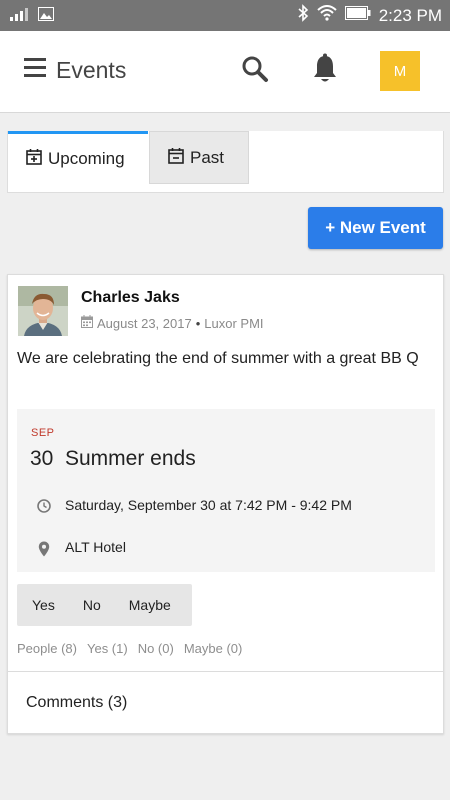 Image resolution: width=450 pixels, height=800 pixels. Describe the element at coordinates (43, 605) in the screenshot. I see `rsvp-yes-button: Yes` at that location.